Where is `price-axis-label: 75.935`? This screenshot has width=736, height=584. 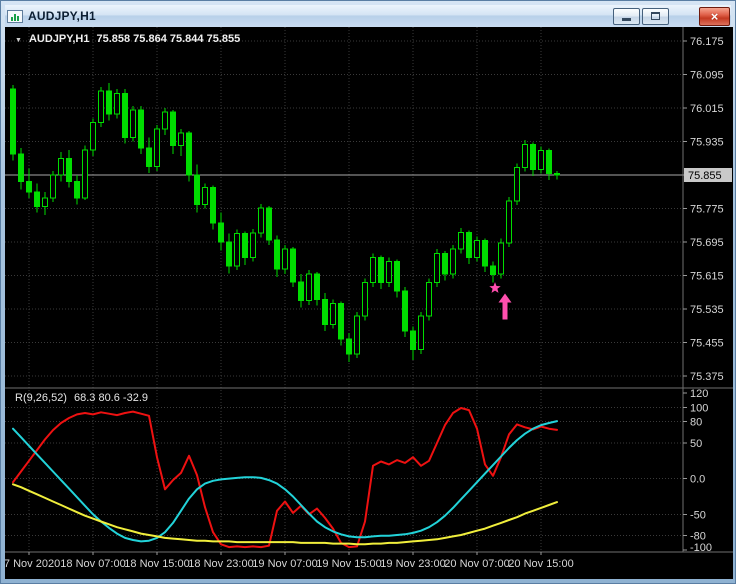
price-axis-label: 75.935 is located at coordinates (707, 143).